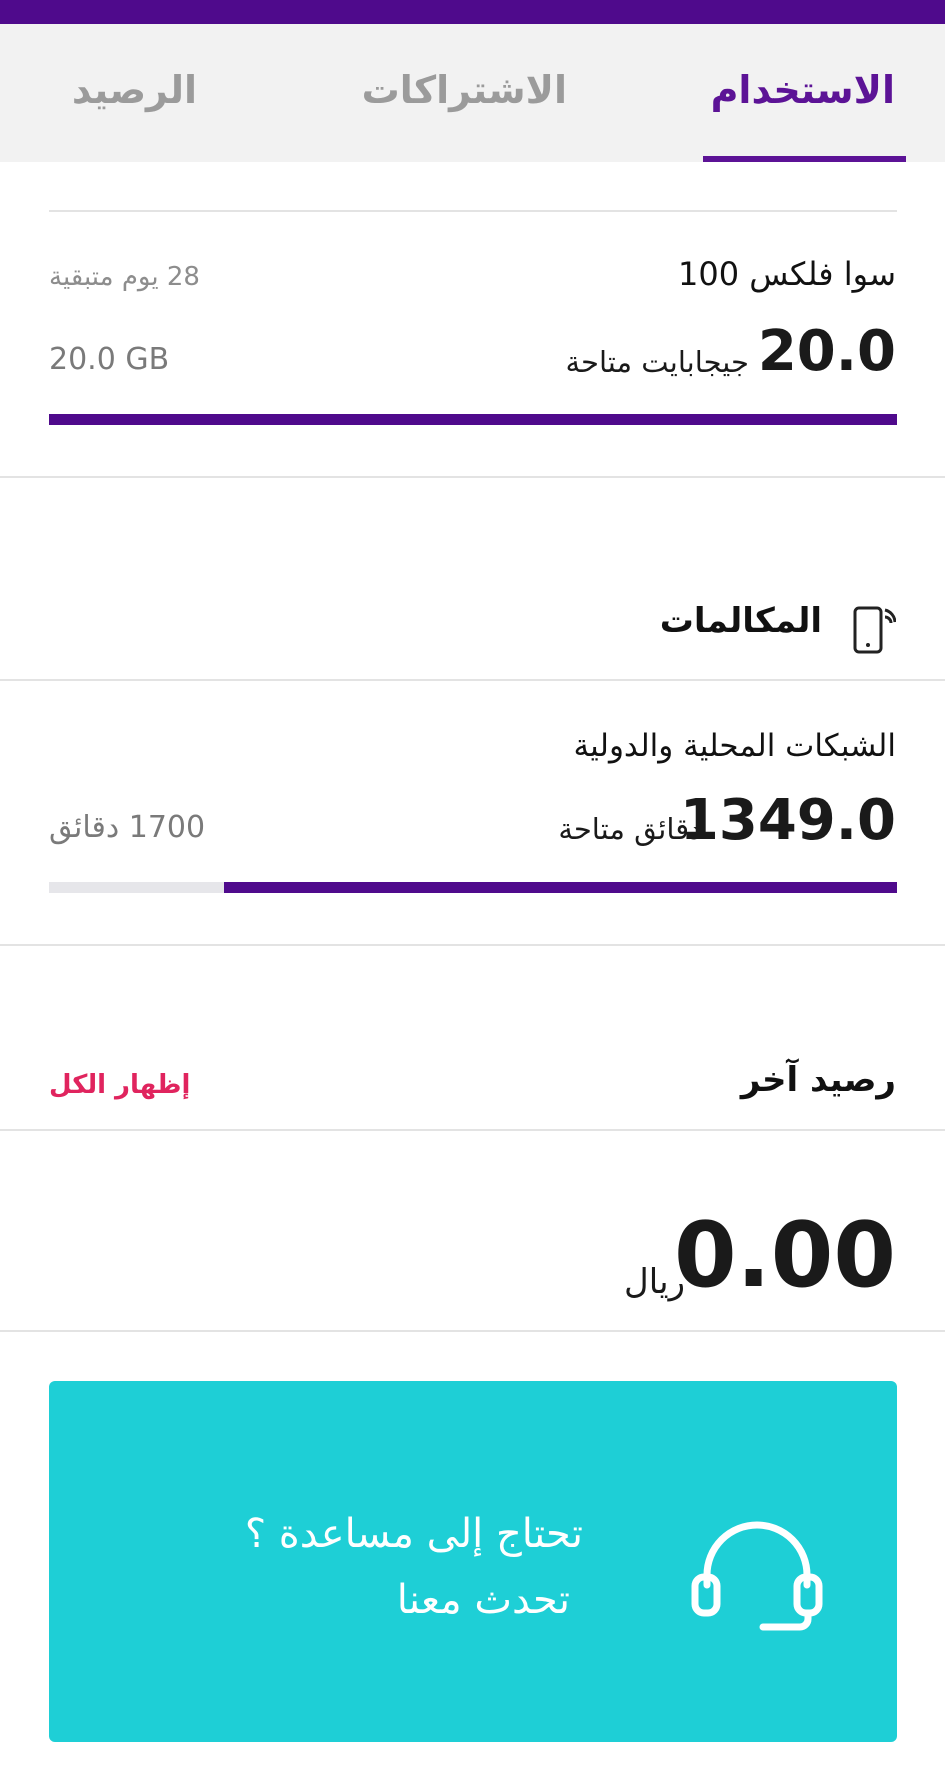 The height and width of the screenshot is (1774, 945). I want to click on status-bar-accent, so click(472, 12).